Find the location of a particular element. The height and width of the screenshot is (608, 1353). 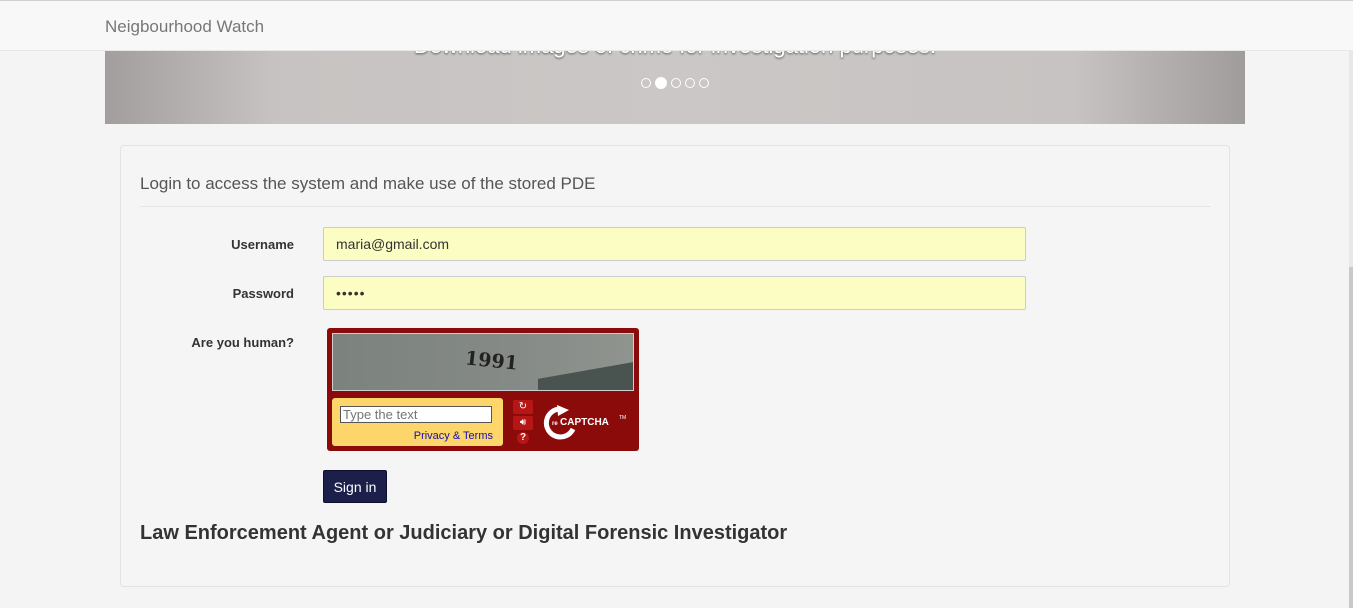

brand-link: Neigbourhood Watch is located at coordinates (184, 27).